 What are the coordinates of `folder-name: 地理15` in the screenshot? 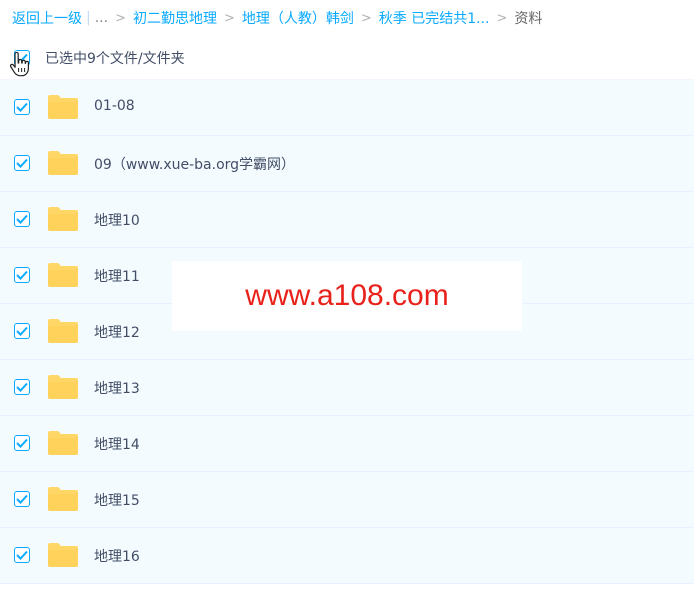 It's located at (117, 500).